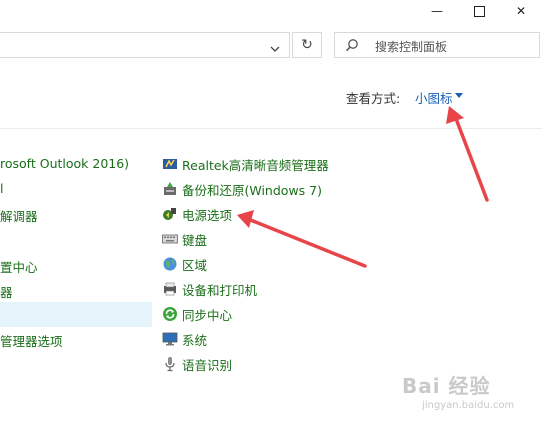 This screenshot has width=542, height=430. I want to click on list-item-label: 键盘, so click(195, 240).